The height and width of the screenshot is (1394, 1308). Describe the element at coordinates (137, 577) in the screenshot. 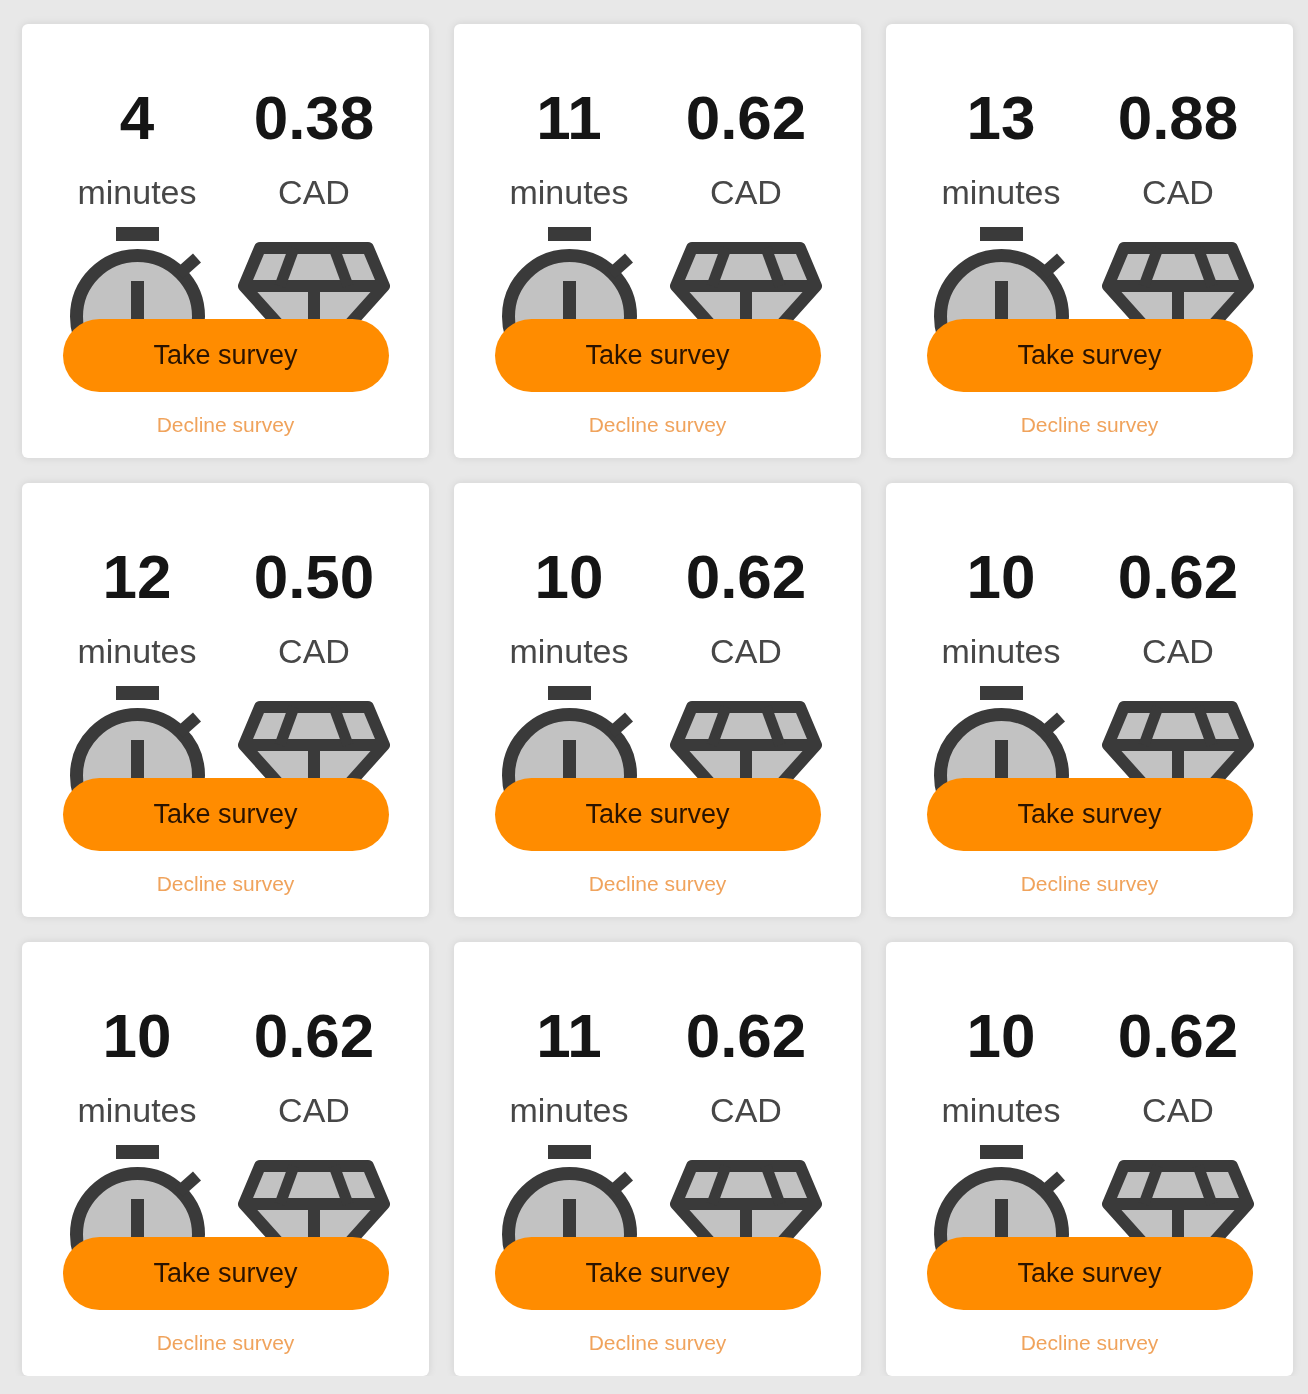

I see `minutes-value: 12` at that location.